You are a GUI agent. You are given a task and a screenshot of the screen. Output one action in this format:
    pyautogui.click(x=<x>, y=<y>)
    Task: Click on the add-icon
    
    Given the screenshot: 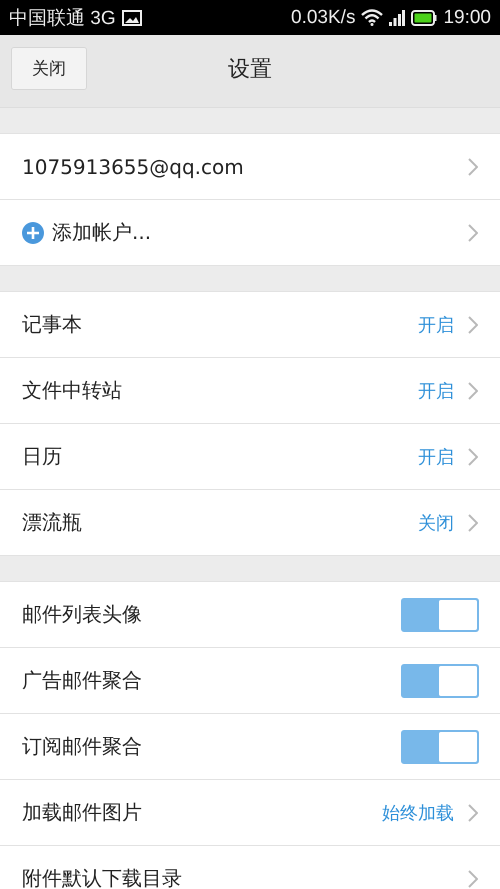 What is the action you would take?
    pyautogui.click(x=33, y=233)
    